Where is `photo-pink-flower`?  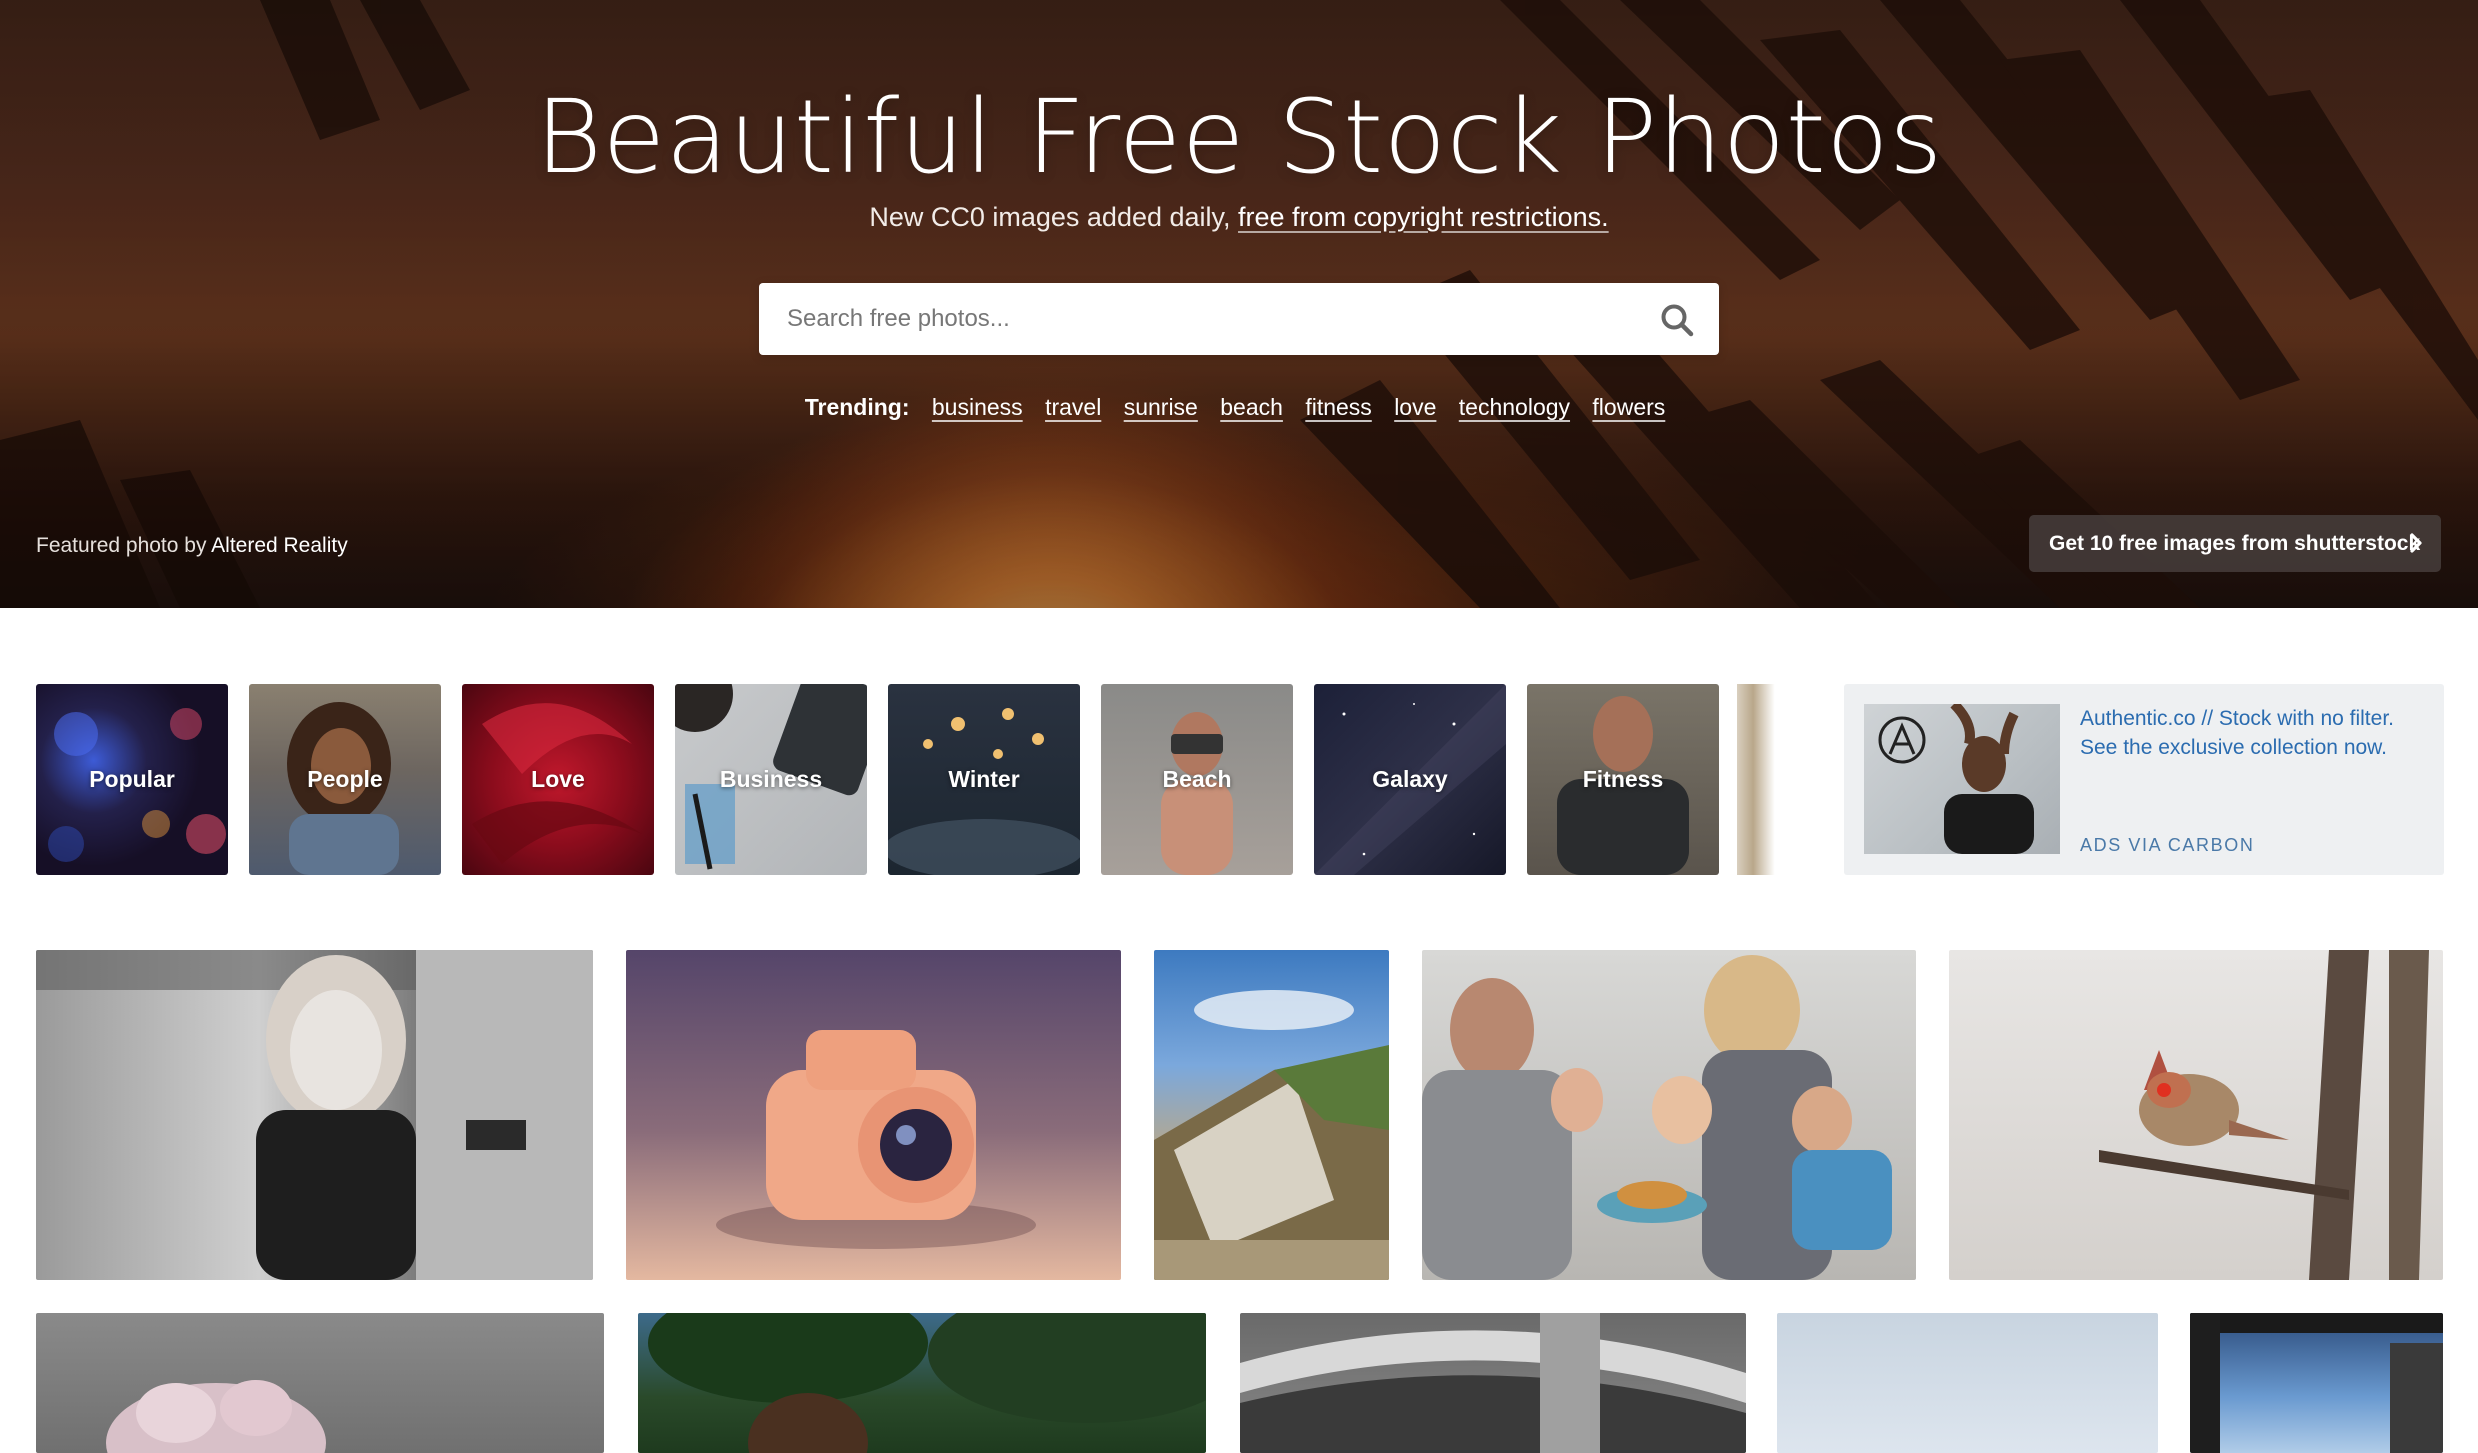
photo-pink-flower is located at coordinates (320, 1383).